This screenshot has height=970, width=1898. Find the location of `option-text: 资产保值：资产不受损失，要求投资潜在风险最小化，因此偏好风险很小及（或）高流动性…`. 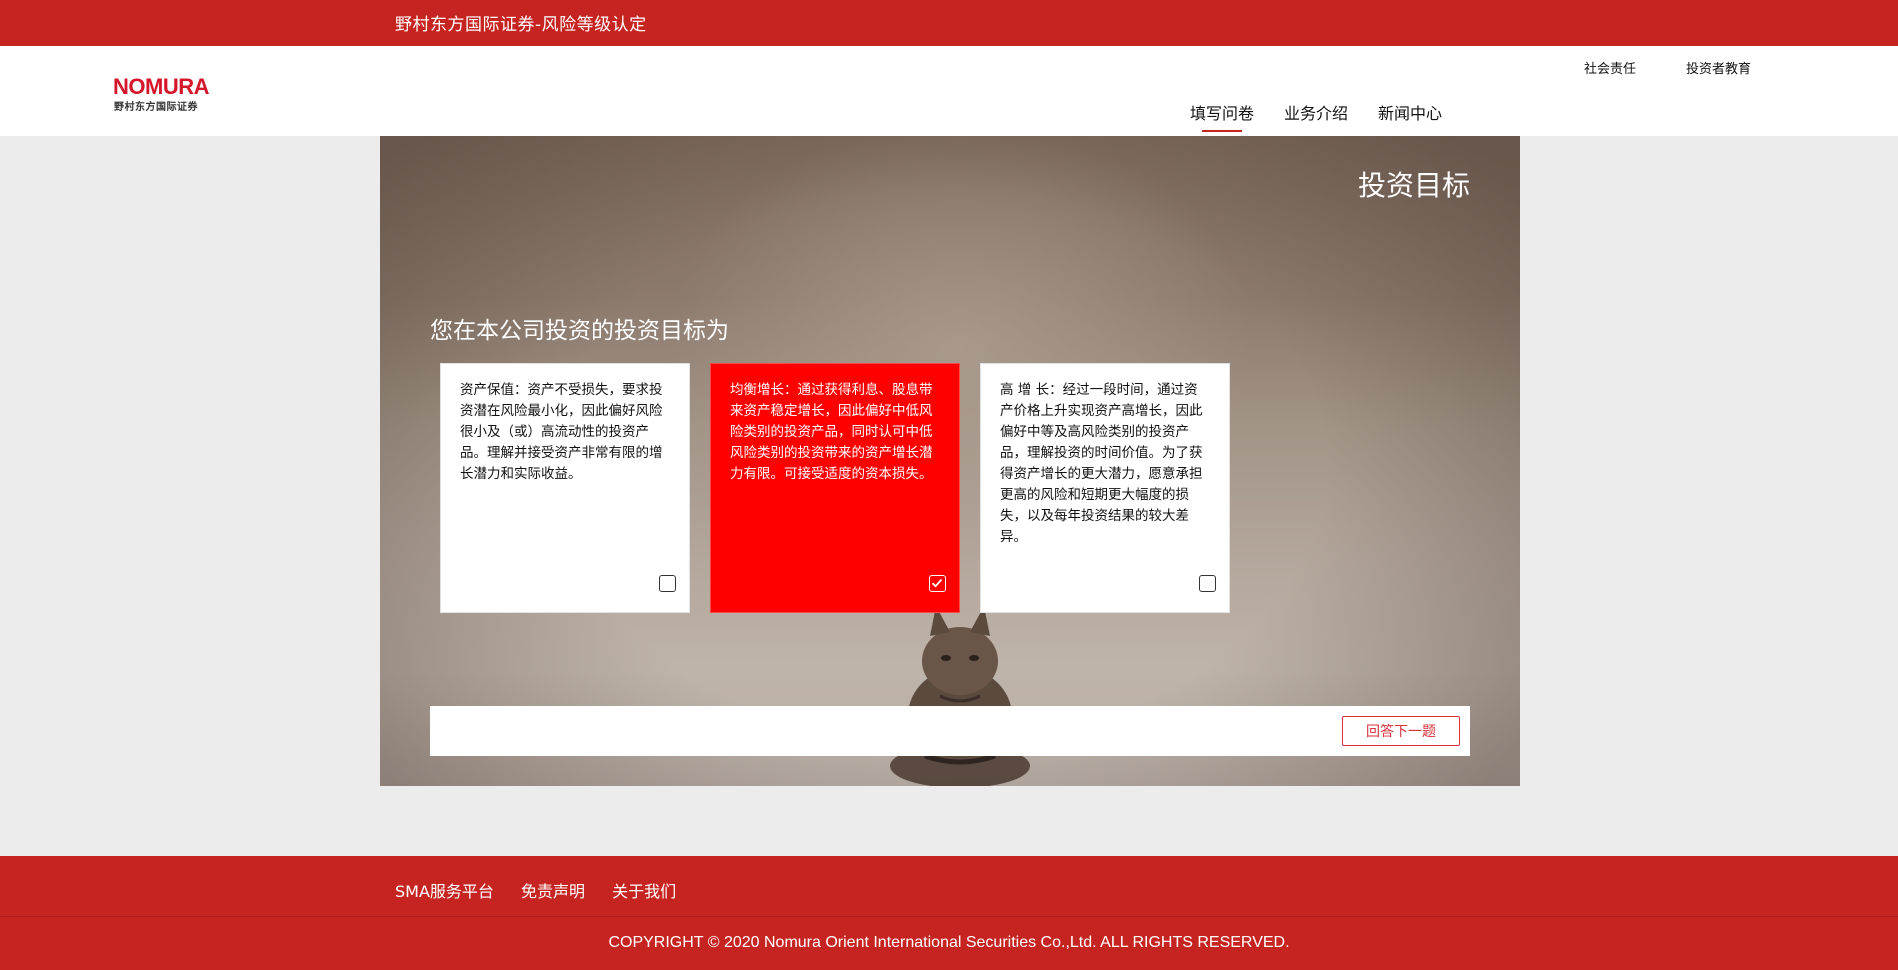

option-text: 资产保值：资产不受损失，要求投资潜在风险最小化，因此偏好风险很小及（或）高流动性… is located at coordinates (561, 432).